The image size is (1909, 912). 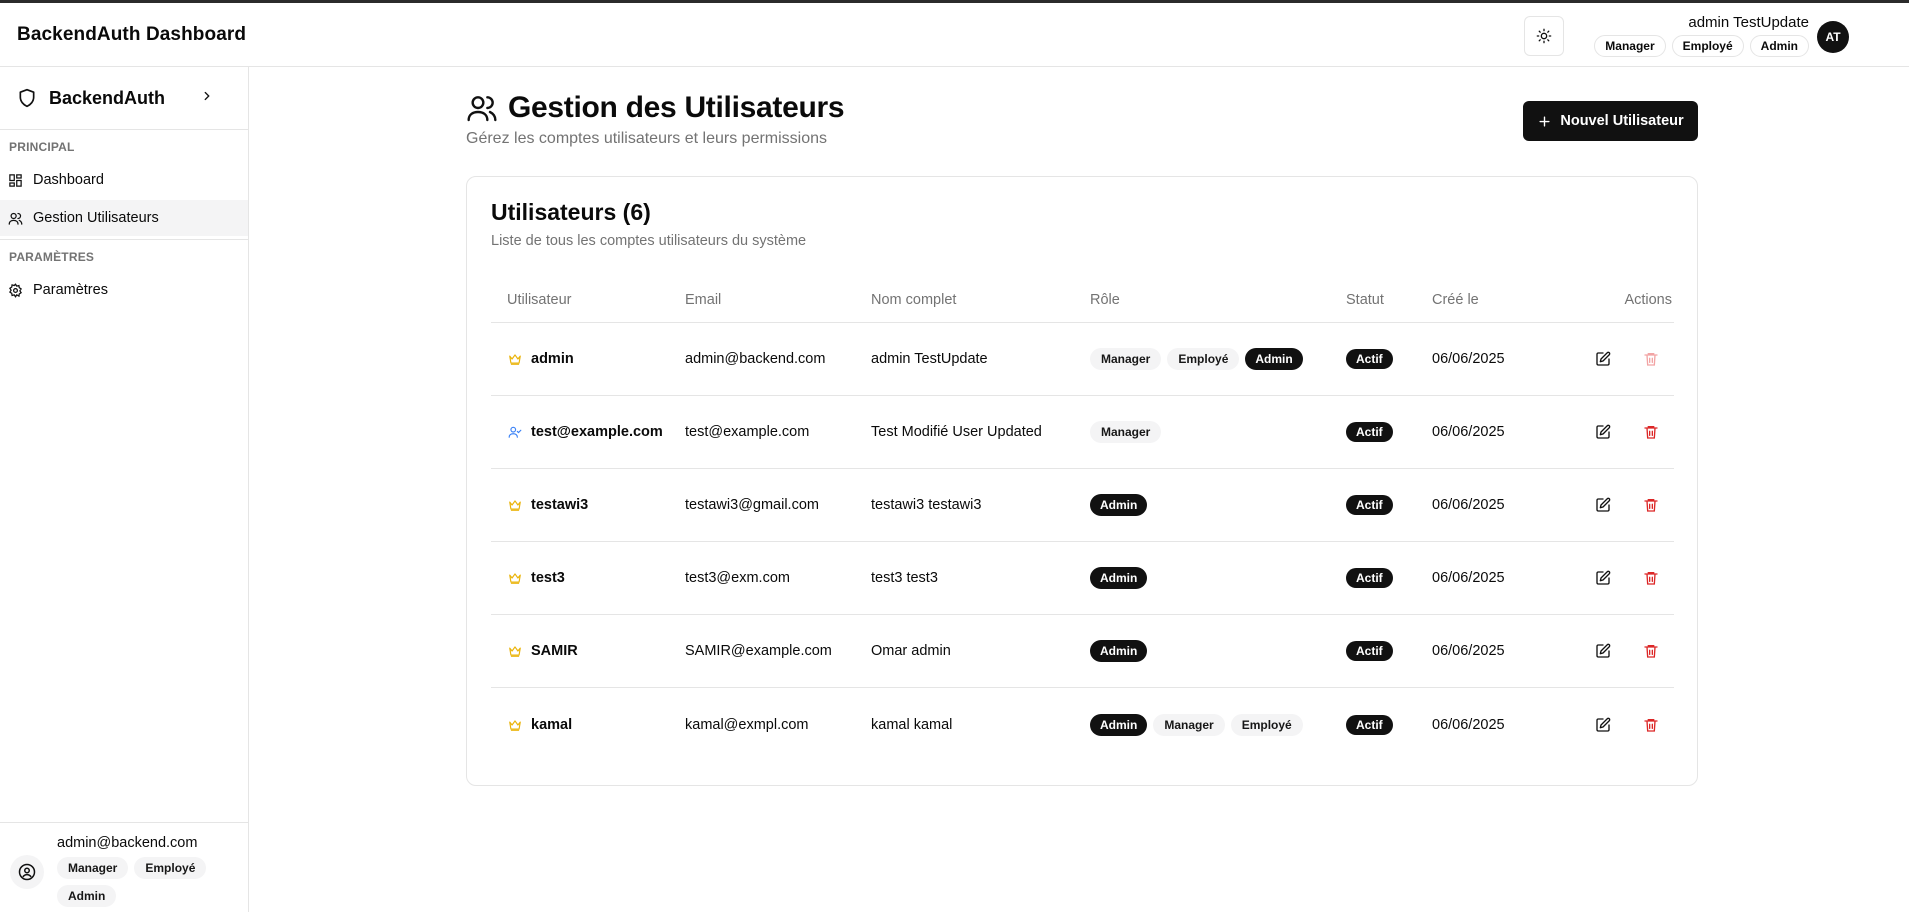 I want to click on theme-toggle-button, so click(x=1544, y=36).